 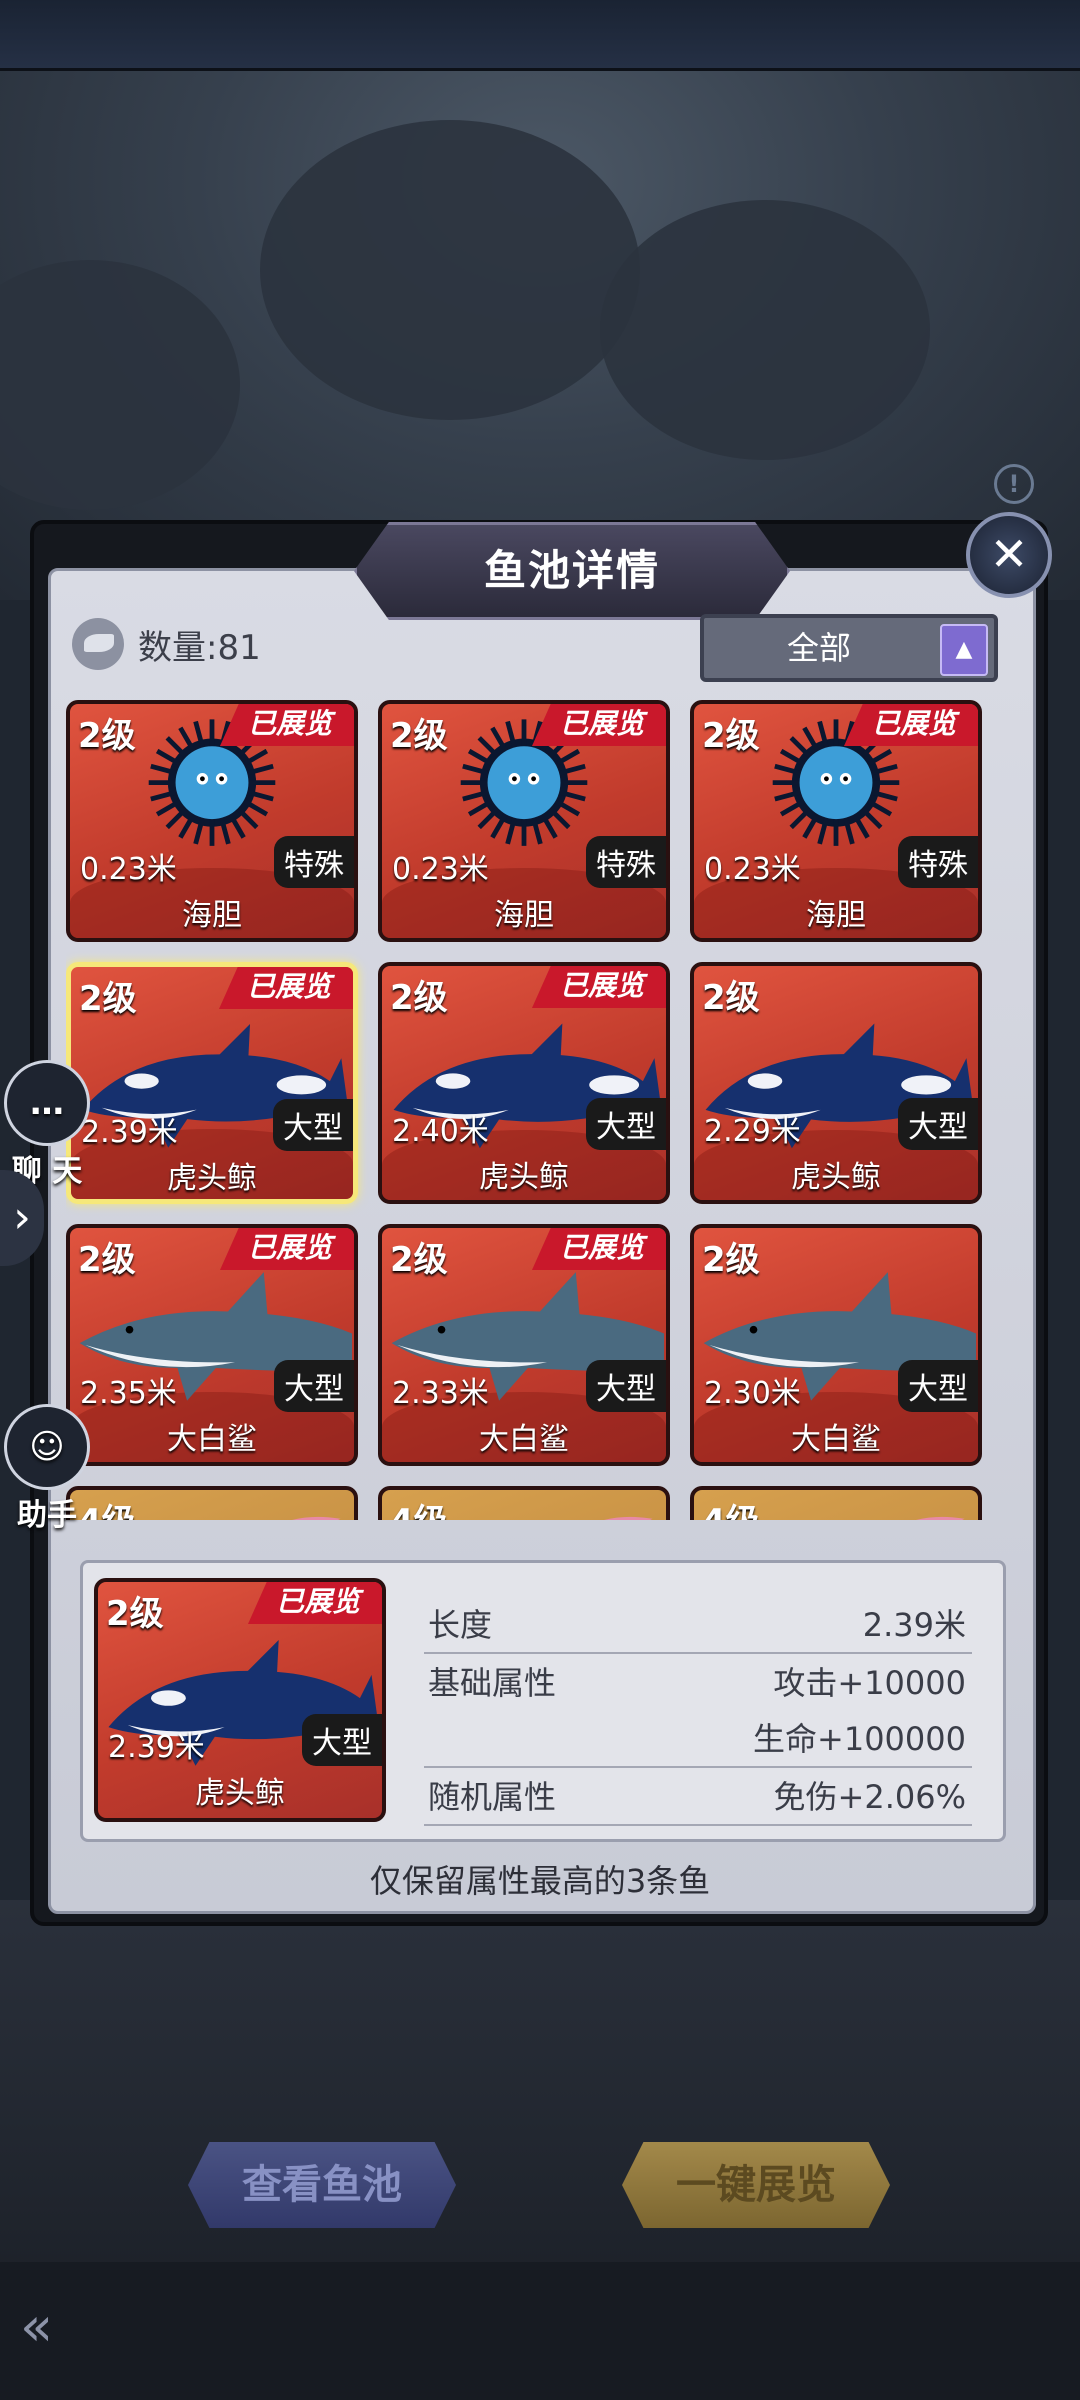 I want to click on back-arrow-icon: «, so click(x=90, y=2327).